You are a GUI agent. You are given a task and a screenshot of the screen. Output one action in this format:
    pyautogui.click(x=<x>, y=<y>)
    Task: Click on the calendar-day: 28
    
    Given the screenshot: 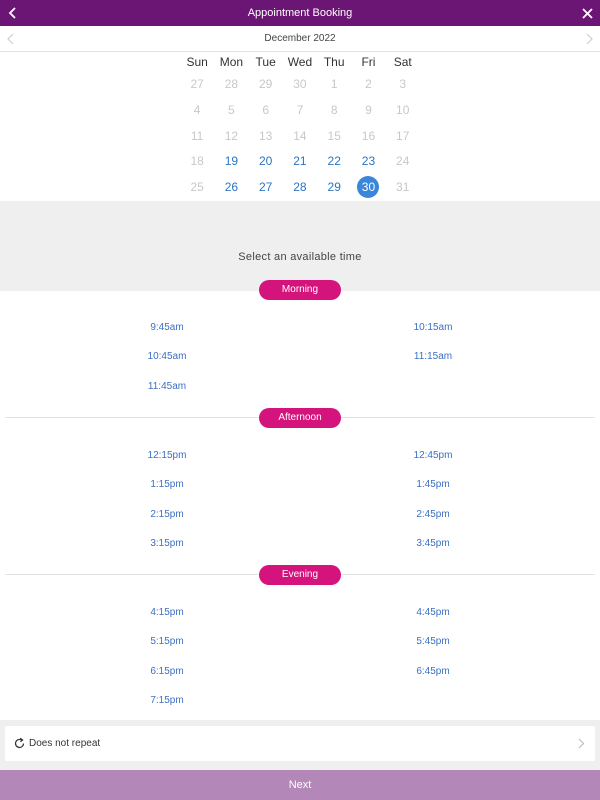 What is the action you would take?
    pyautogui.click(x=300, y=188)
    